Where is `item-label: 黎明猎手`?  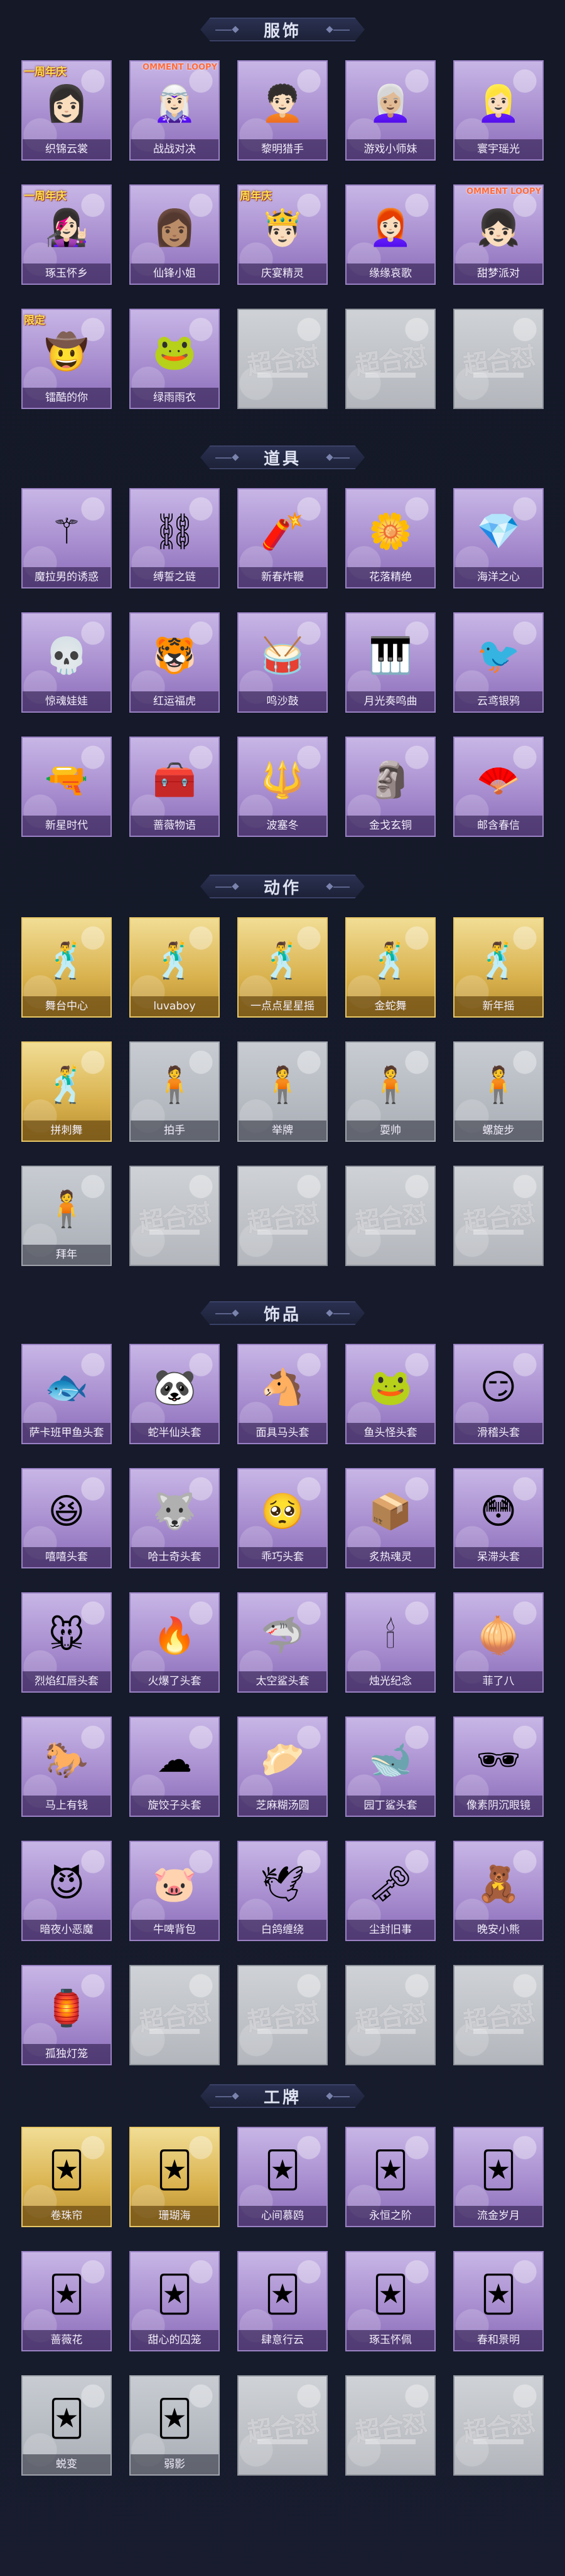 item-label: 黎明猎手 is located at coordinates (282, 149).